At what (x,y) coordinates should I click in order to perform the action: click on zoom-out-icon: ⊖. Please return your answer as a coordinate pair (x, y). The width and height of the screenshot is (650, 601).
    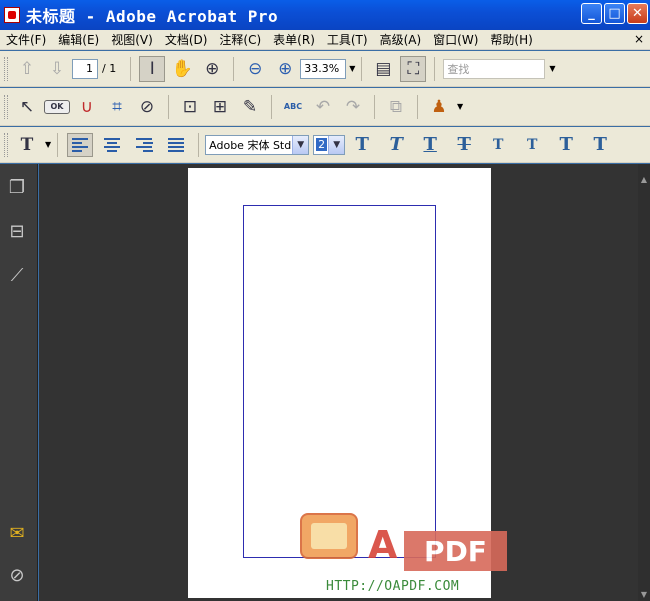
    Looking at the image, I should click on (255, 69).